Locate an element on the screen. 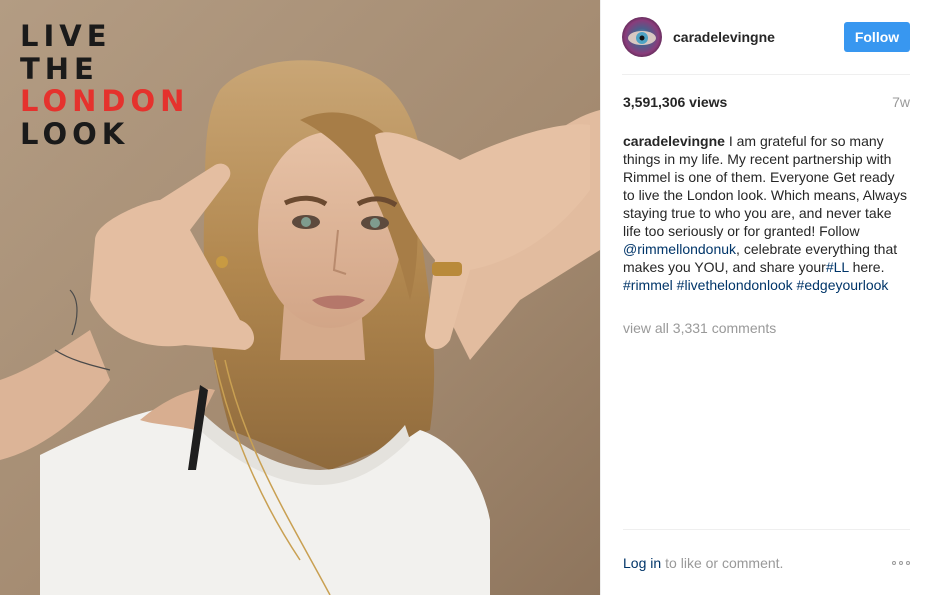 This screenshot has width=931, height=596. follow-button: Follow is located at coordinates (877, 37).